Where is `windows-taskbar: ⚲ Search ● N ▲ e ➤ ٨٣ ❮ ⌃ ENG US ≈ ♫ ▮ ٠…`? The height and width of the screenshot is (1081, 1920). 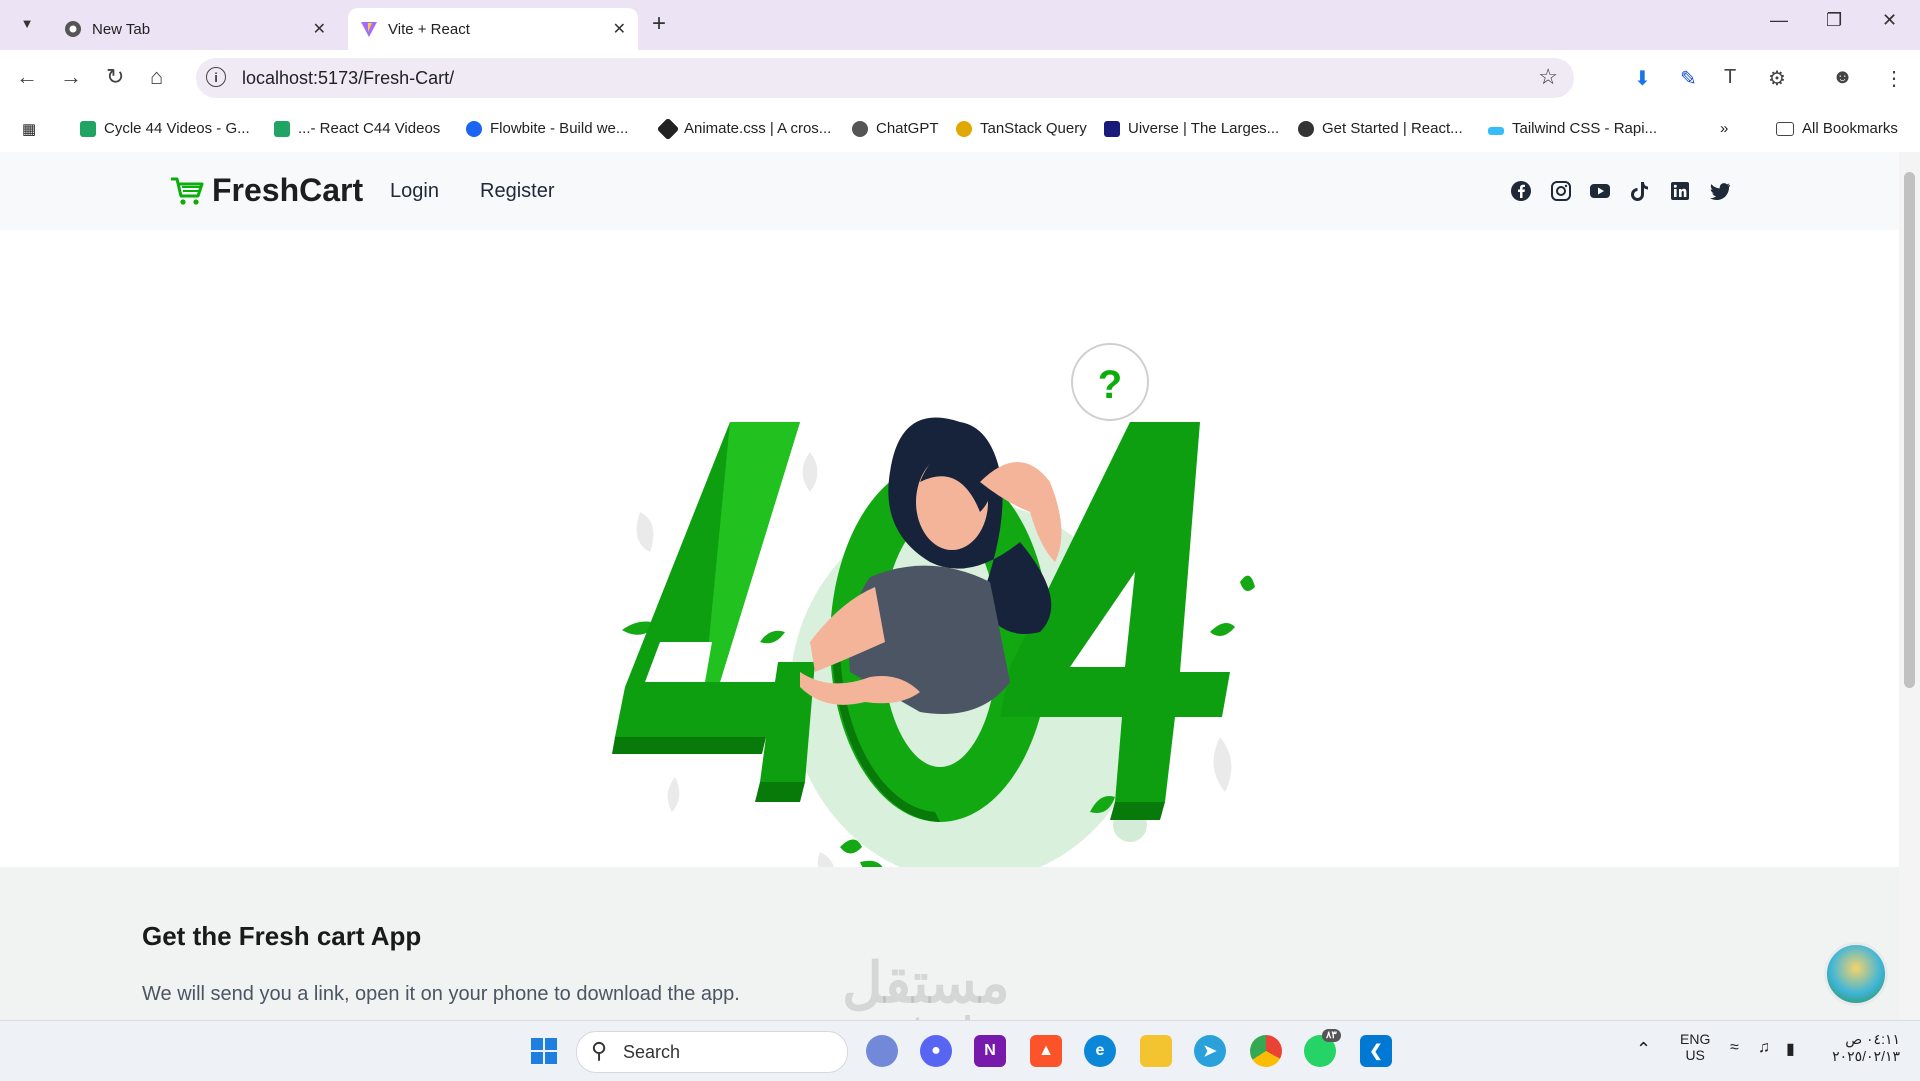 windows-taskbar: ⚲ Search ● N ▲ e ➤ ٨٣ ❮ ⌃ ENG US ≈ ♫ ▮ ٠… is located at coordinates (960, 1050).